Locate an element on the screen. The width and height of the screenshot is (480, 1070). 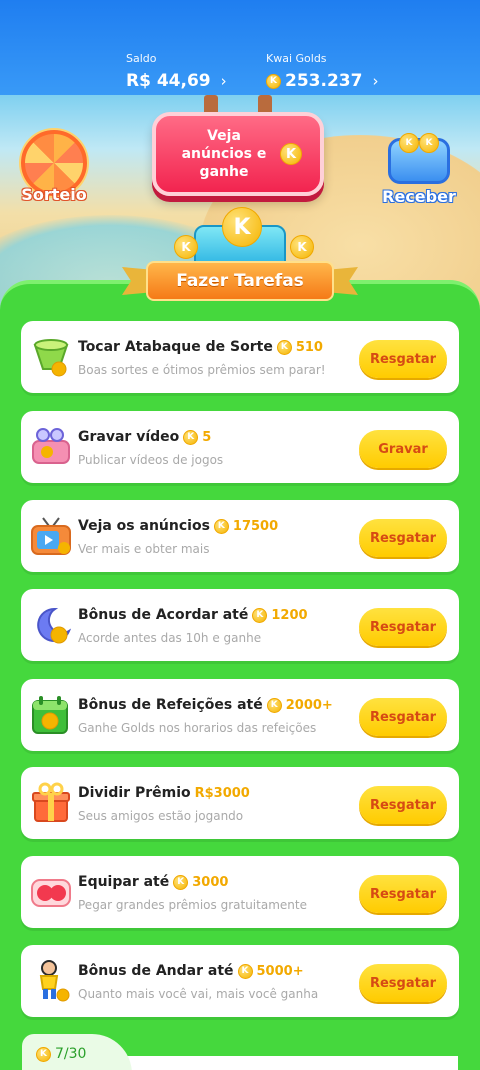
header-bar is located at coordinates (240, 50).